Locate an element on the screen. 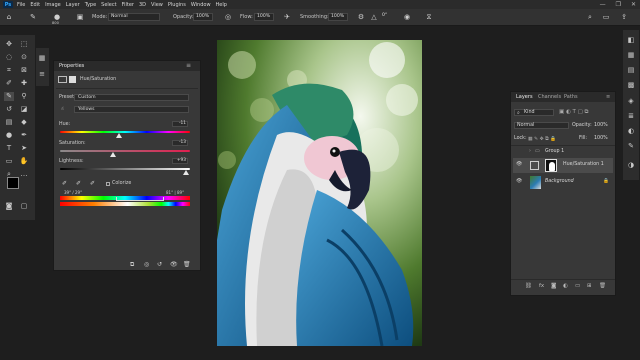 This screenshot has height=360, width=640. workspace-icon: ▭ is located at coordinates (606, 17).